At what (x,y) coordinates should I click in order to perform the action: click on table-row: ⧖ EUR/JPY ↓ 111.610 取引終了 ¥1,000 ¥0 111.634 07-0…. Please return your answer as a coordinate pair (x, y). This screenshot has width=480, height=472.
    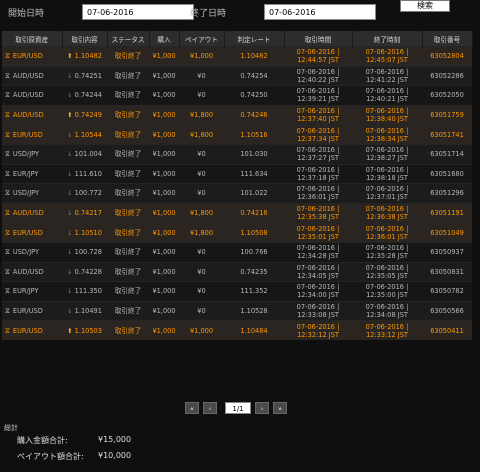
    Looking at the image, I should click on (237, 173).